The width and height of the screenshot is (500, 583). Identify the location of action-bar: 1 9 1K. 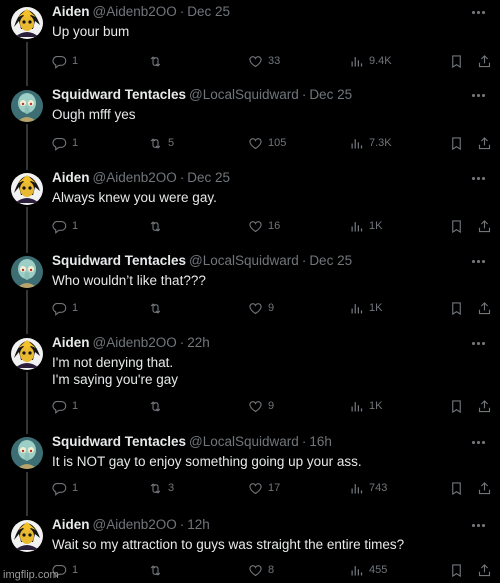
(272, 406).